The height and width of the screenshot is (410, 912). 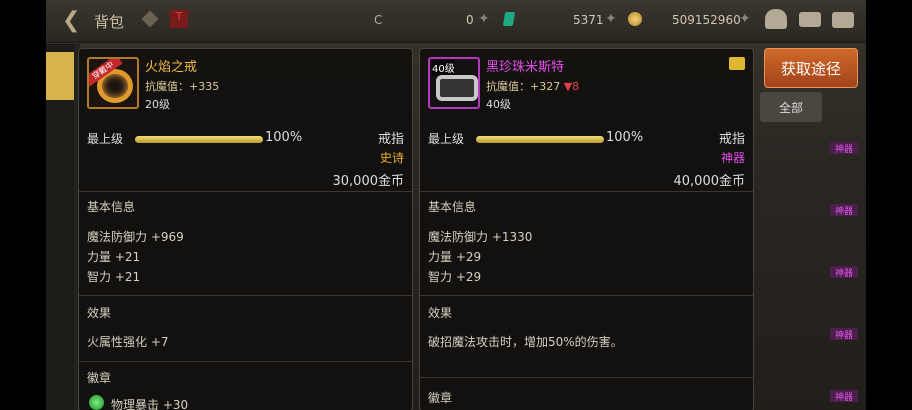 I want to click on item-rarity: 史诗, so click(x=391, y=158).